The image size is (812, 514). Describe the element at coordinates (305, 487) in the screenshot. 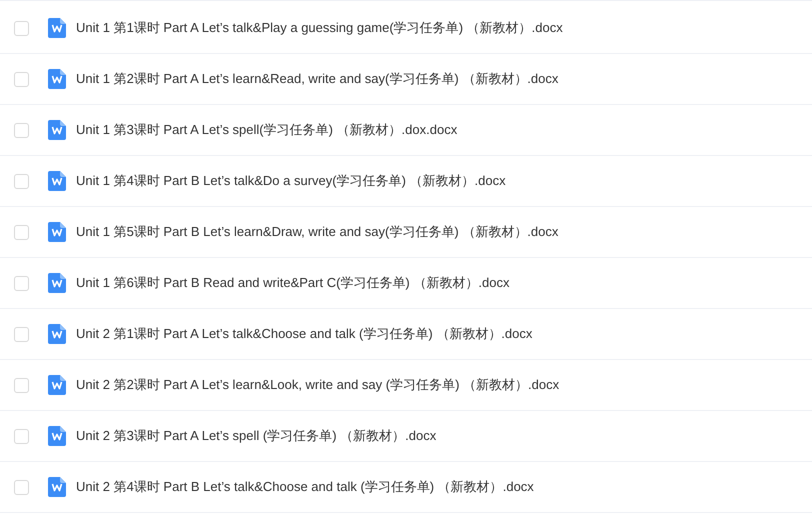

I see `file-name: Unit 2 第4课时 Part B Let’s talk&Choose and talk (学习任务单) （新教材）.docx` at that location.